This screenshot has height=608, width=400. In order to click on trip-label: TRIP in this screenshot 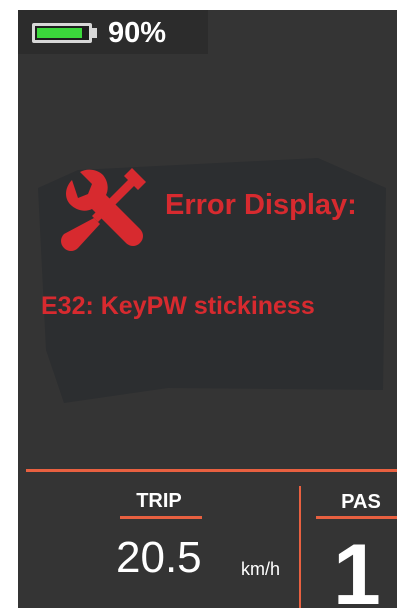, I will do `click(159, 501)`.